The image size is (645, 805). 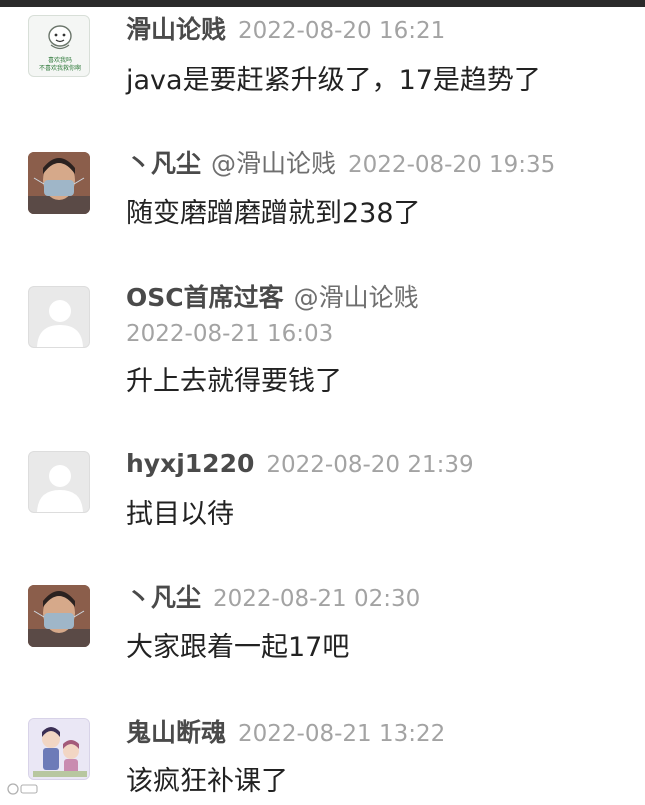 What do you see at coordinates (317, 599) in the screenshot?
I see `comment-time: 2022-08-21 02:30` at bounding box center [317, 599].